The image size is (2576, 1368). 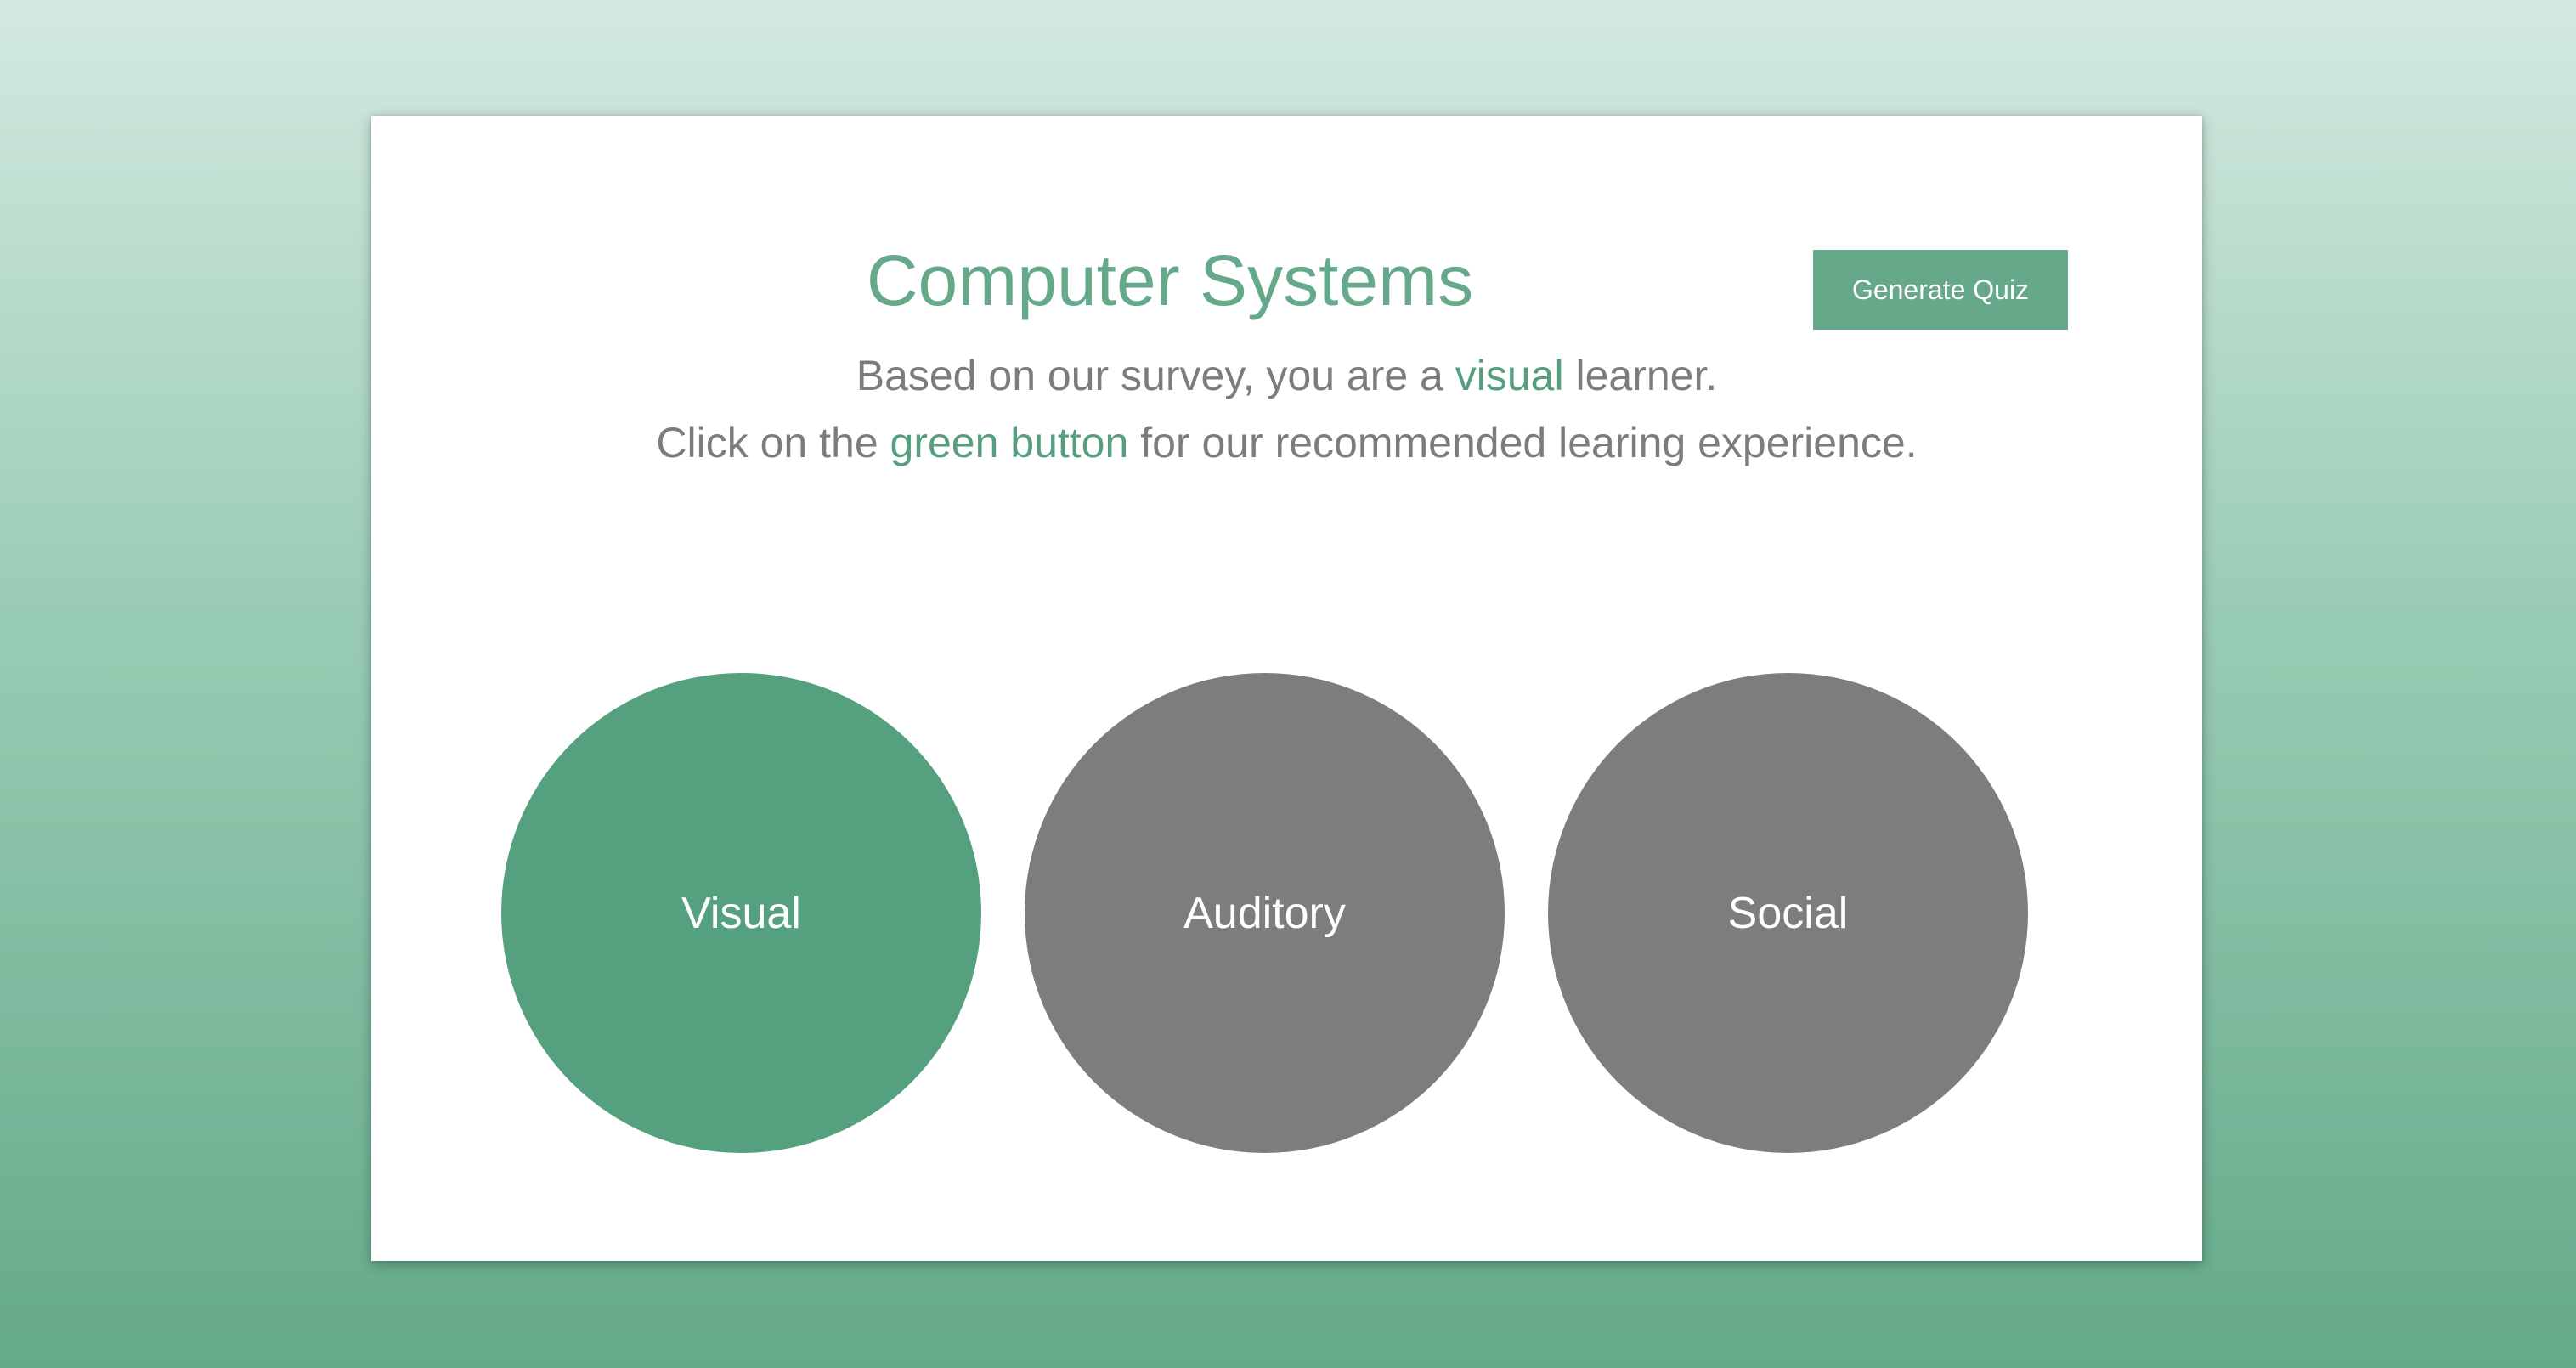 I want to click on learner-message-prefix: Based on our survey, you are a, so click(x=1155, y=375).